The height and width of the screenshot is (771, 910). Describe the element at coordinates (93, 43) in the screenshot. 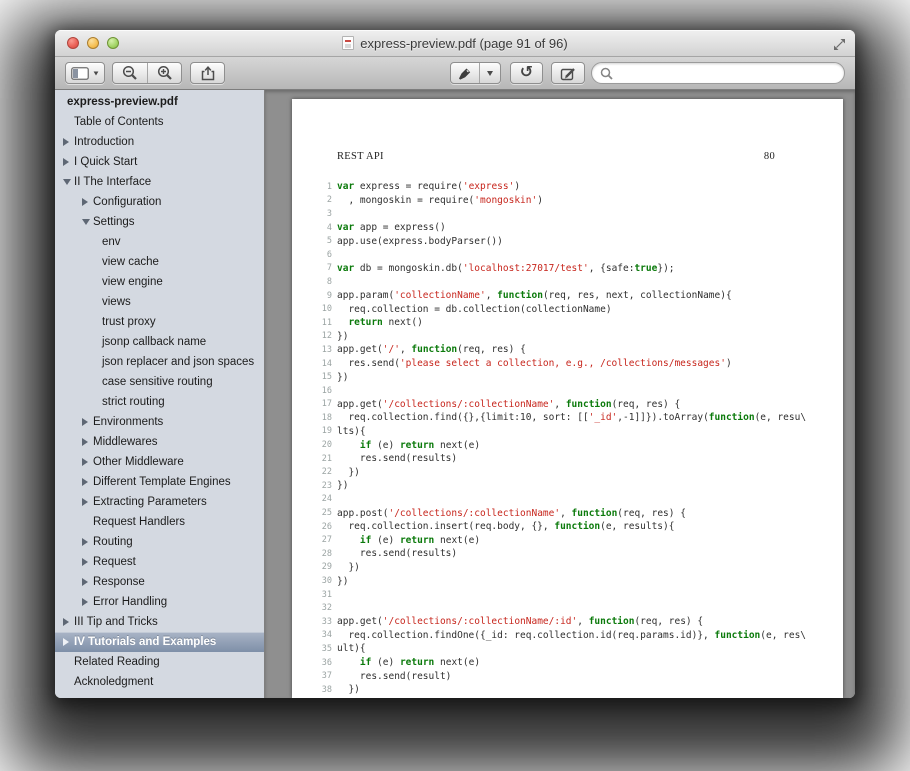

I see `minimize-button` at that location.